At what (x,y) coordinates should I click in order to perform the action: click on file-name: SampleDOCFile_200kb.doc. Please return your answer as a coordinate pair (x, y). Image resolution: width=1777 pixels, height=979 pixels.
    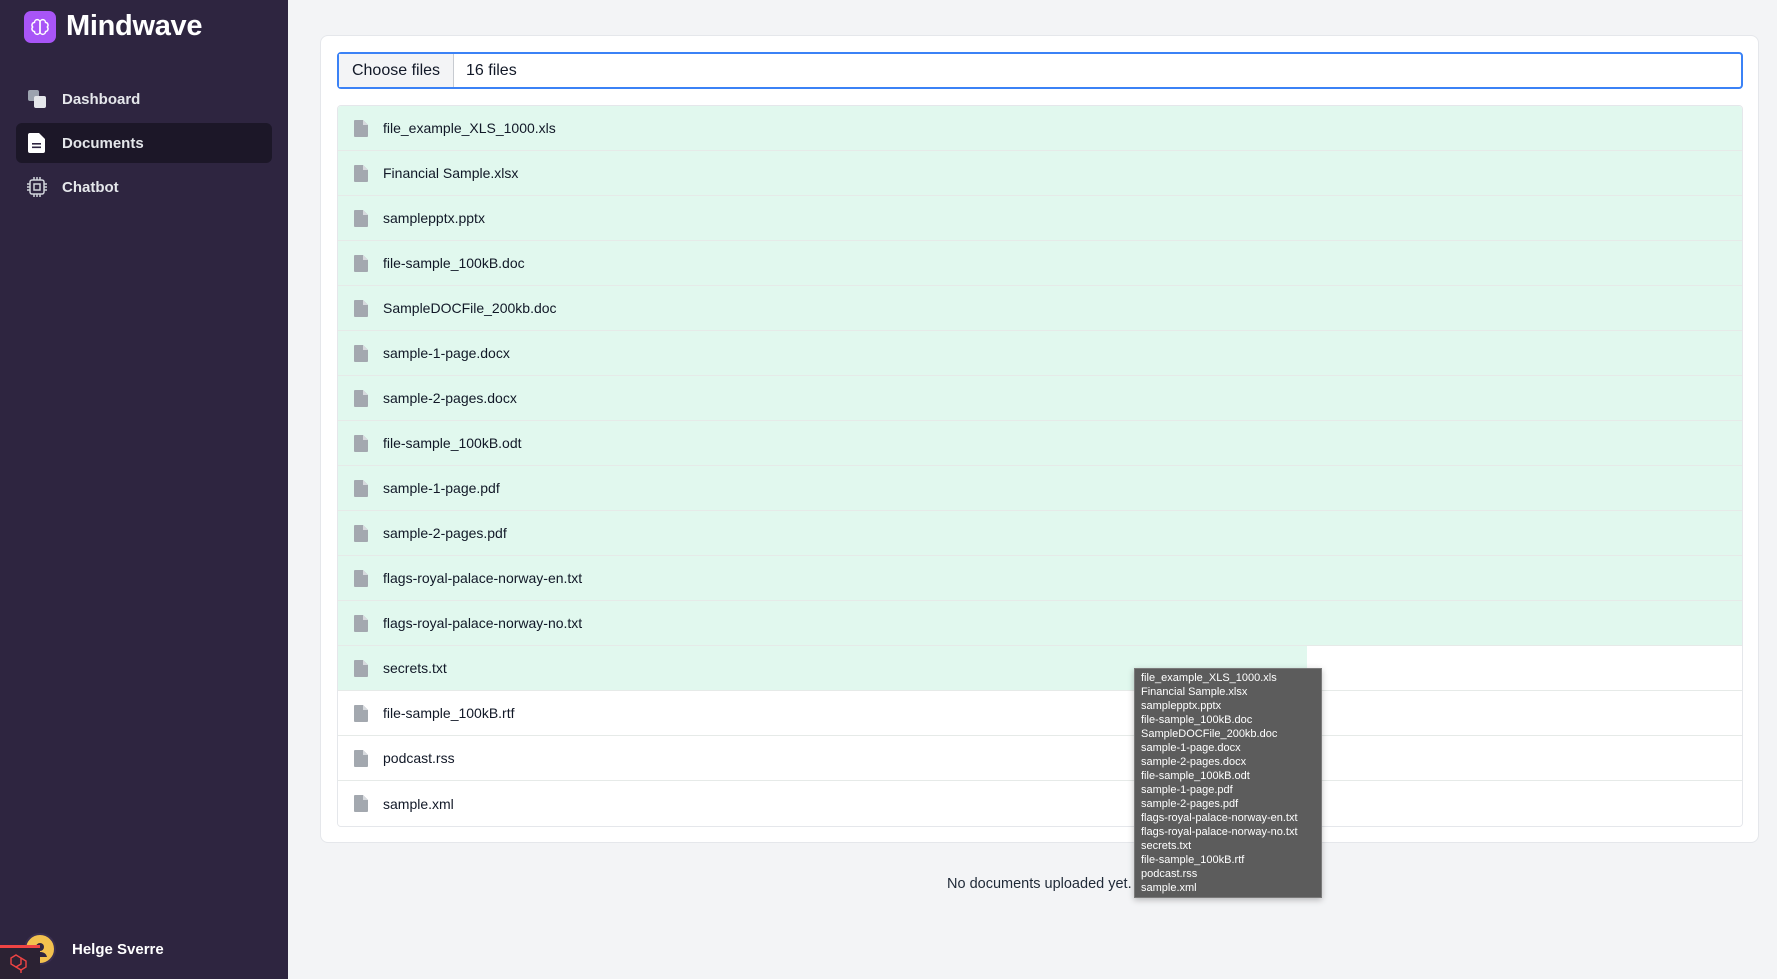
    Looking at the image, I should click on (470, 308).